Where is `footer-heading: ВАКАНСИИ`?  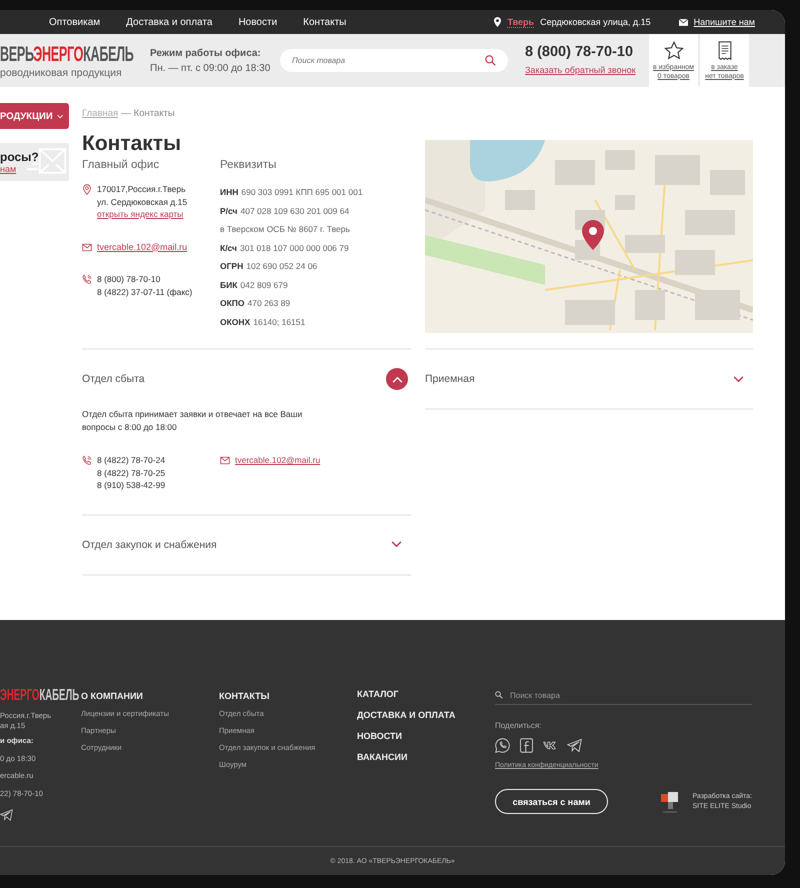
footer-heading: ВАКАНСИИ is located at coordinates (426, 757).